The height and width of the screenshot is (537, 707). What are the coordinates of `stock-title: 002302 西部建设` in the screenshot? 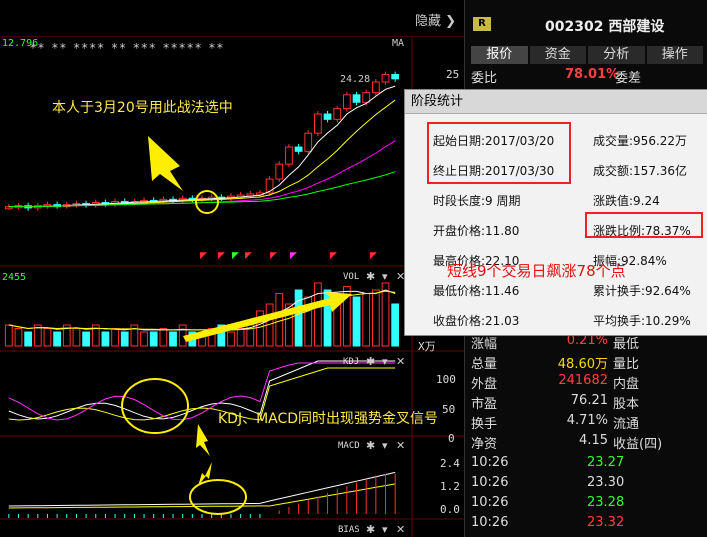 It's located at (604, 26).